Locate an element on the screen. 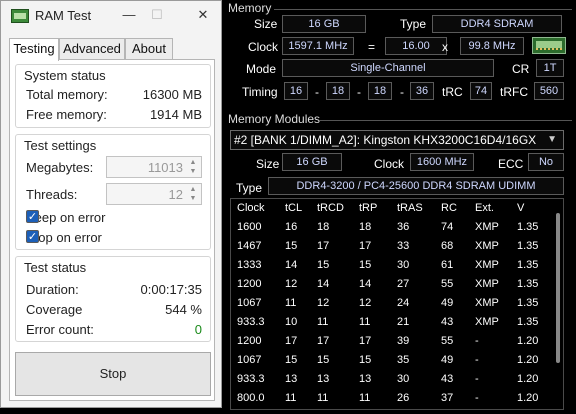 The image size is (576, 414). close-button: ✕ is located at coordinates (203, 15).